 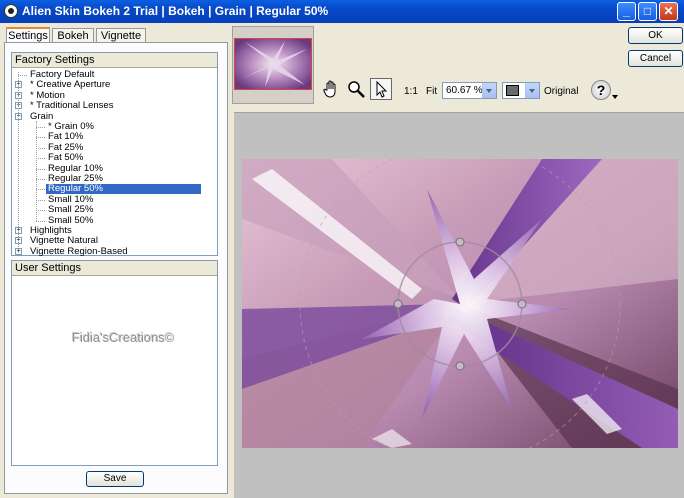 I want to click on tree-item-label: Vignette Natural, so click(x=64, y=241).